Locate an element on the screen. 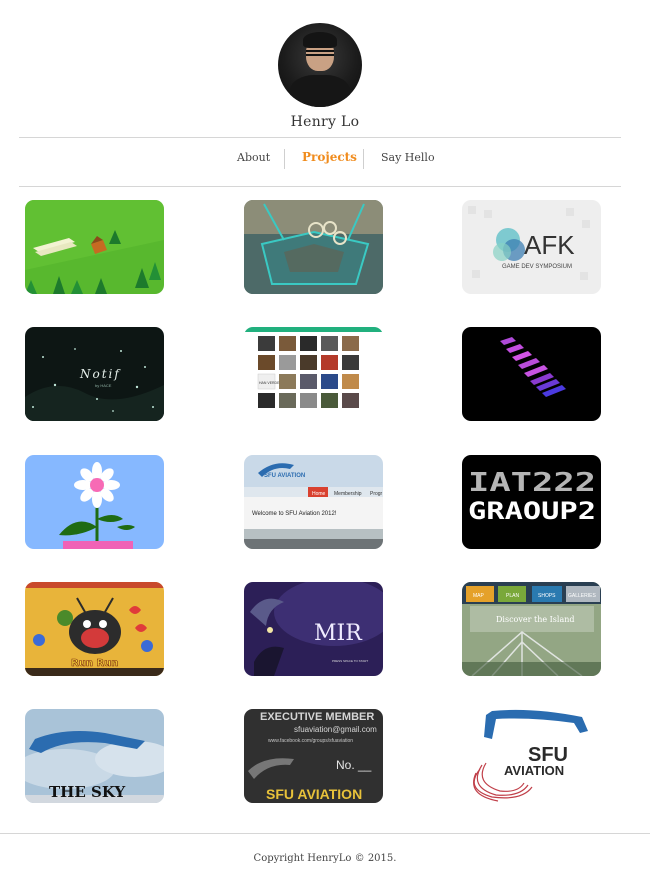 Image resolution: width=650 pixels, height=893 pixels. the-sky-thumbnail: THE SKY is located at coordinates (94, 756).